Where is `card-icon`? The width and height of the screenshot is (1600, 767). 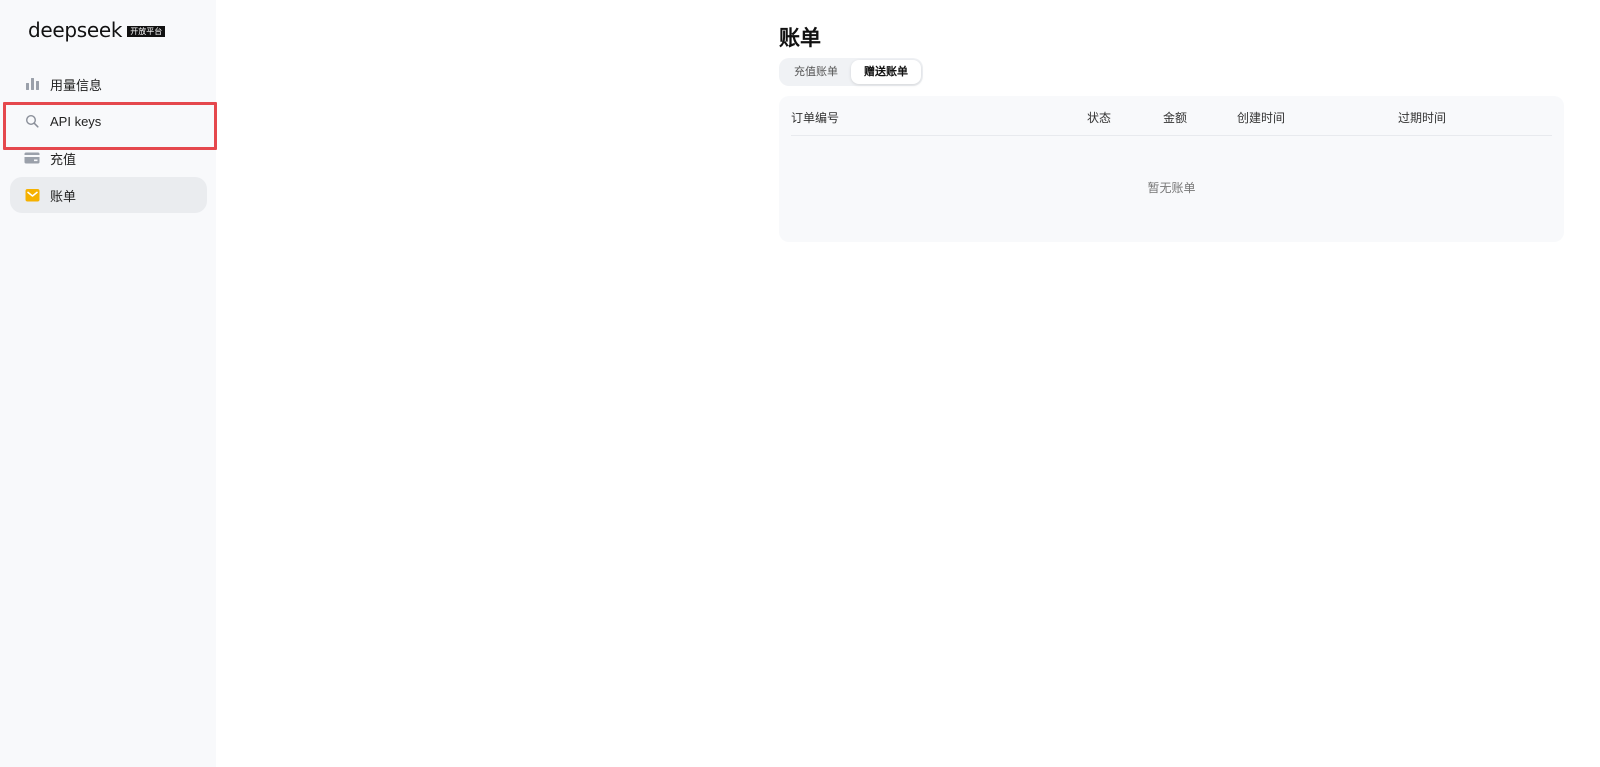 card-icon is located at coordinates (32, 158).